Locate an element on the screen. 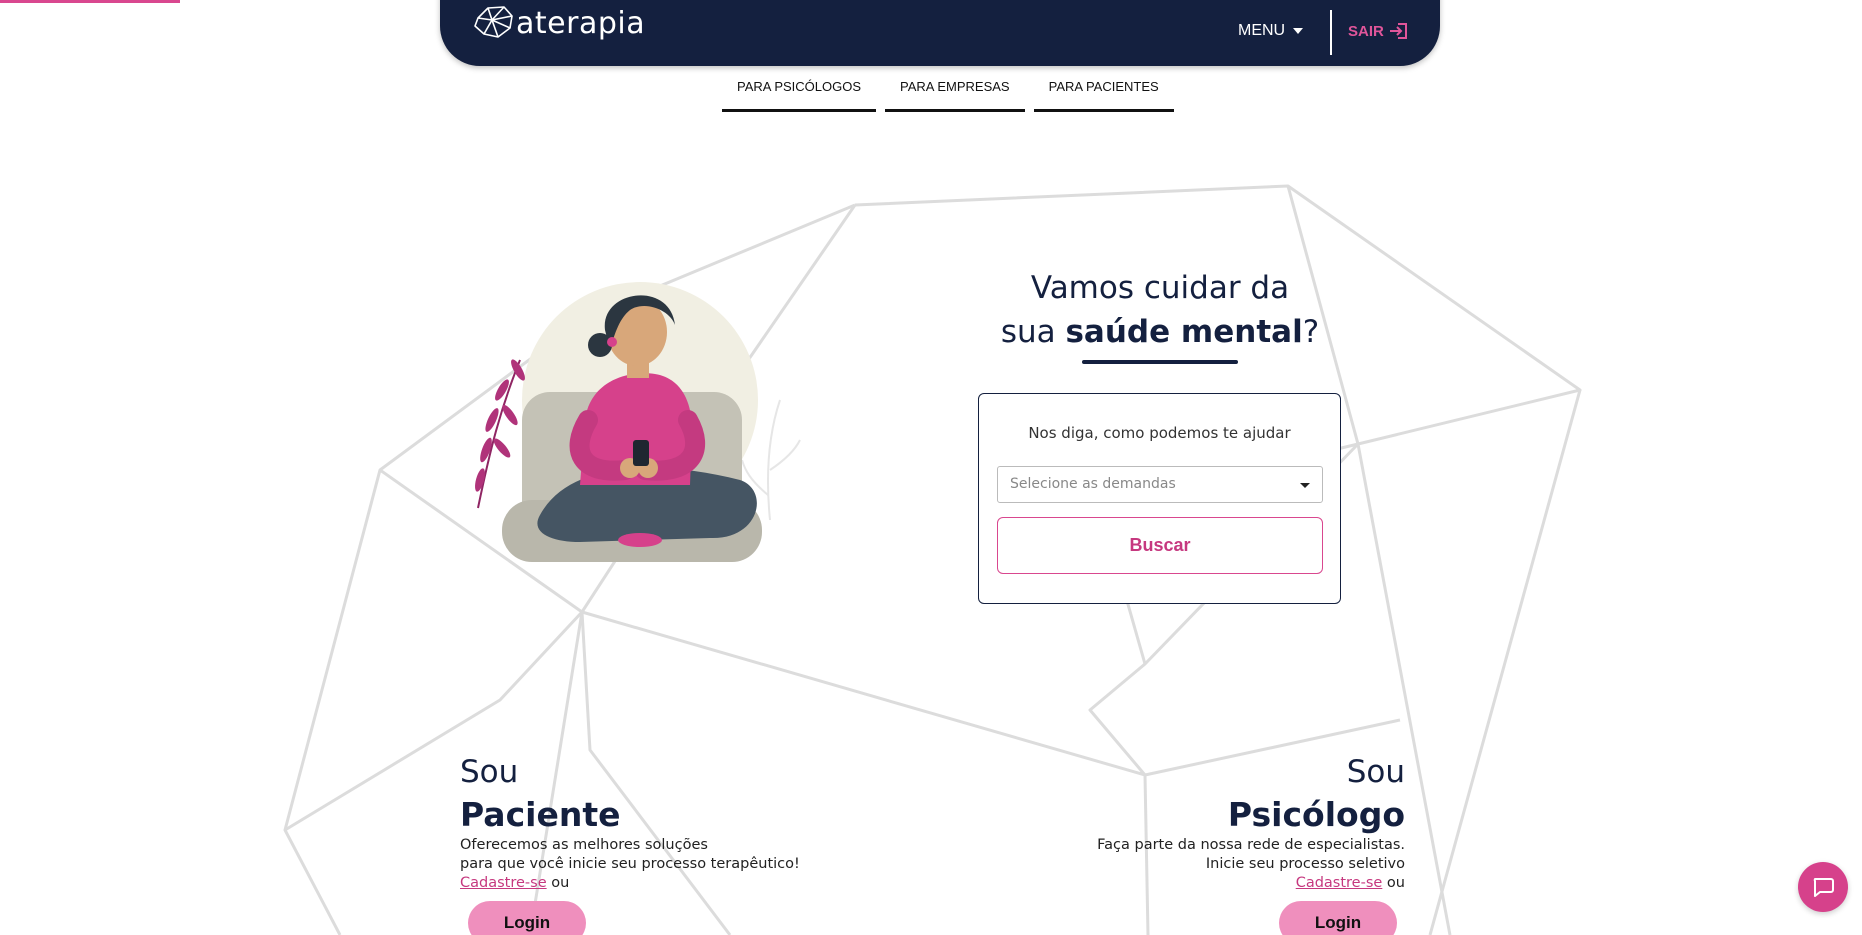 The height and width of the screenshot is (935, 1862). hero-heading-suffix: ? is located at coordinates (1311, 332).